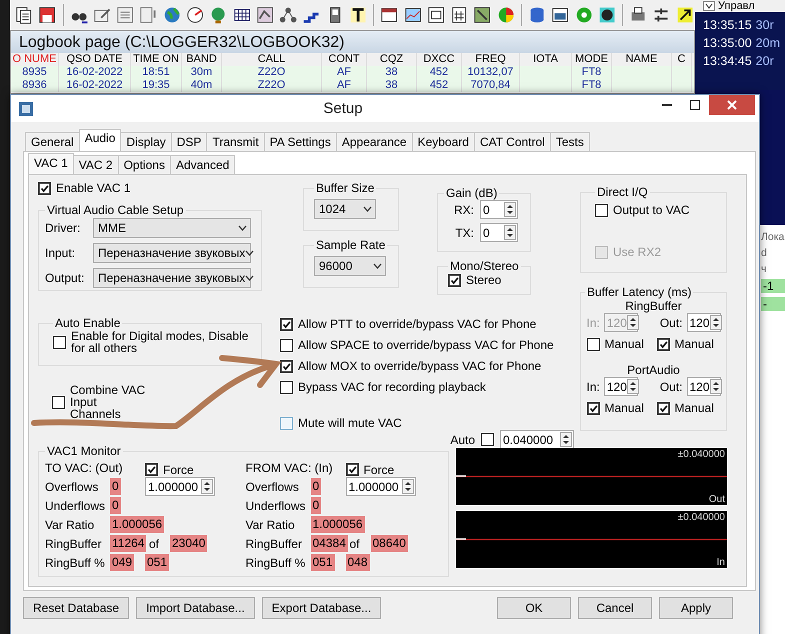 Image resolution: width=785 pixels, height=634 pixels. I want to click on table-cell: 16-02-2022, so click(95, 85).